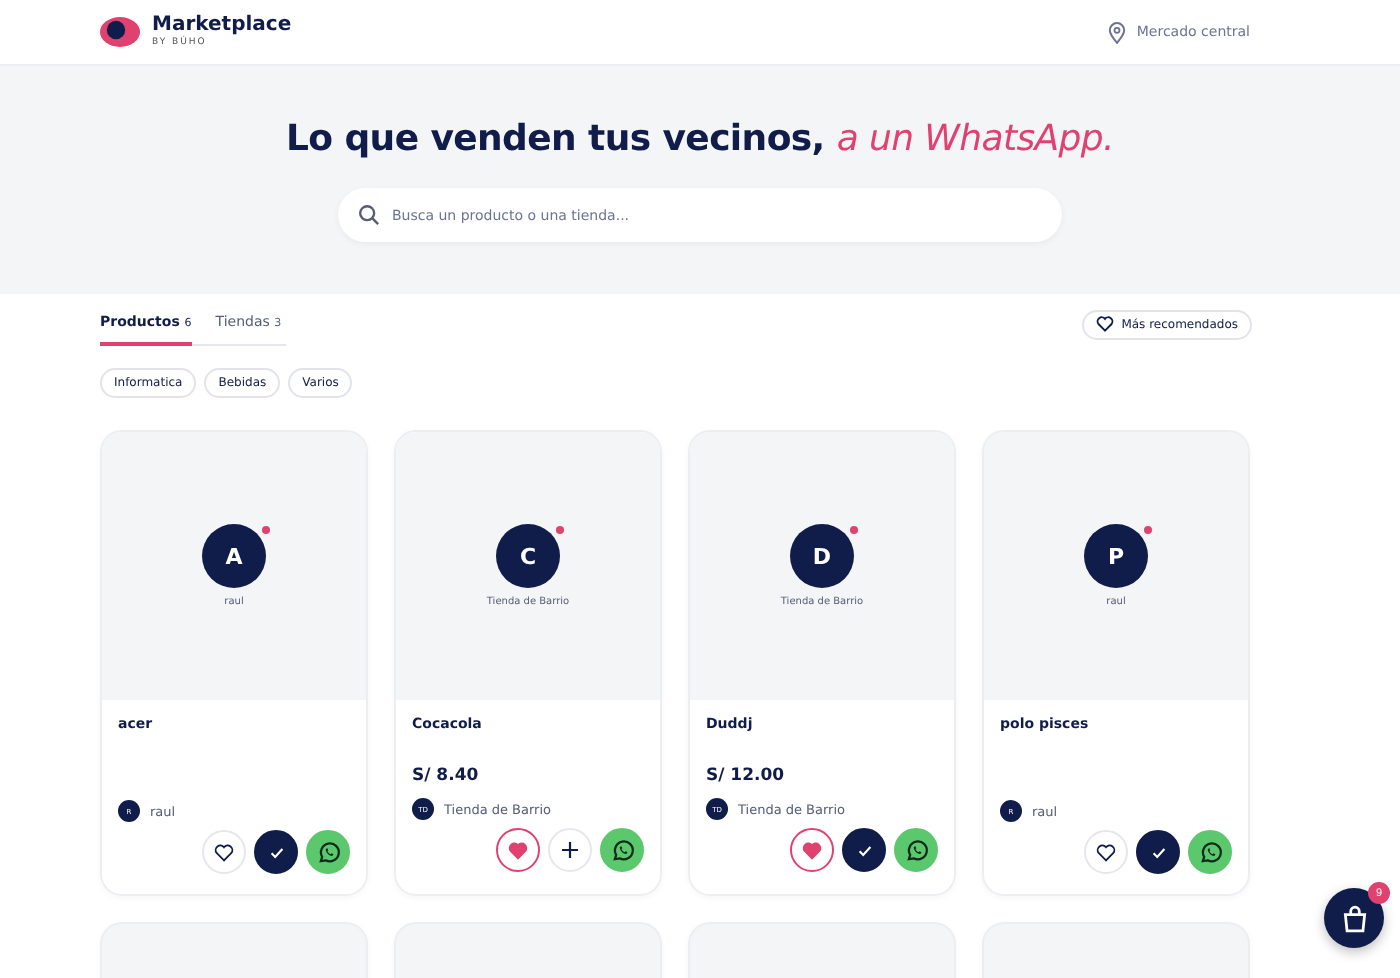  I want to click on store-avatar: C, so click(528, 556).